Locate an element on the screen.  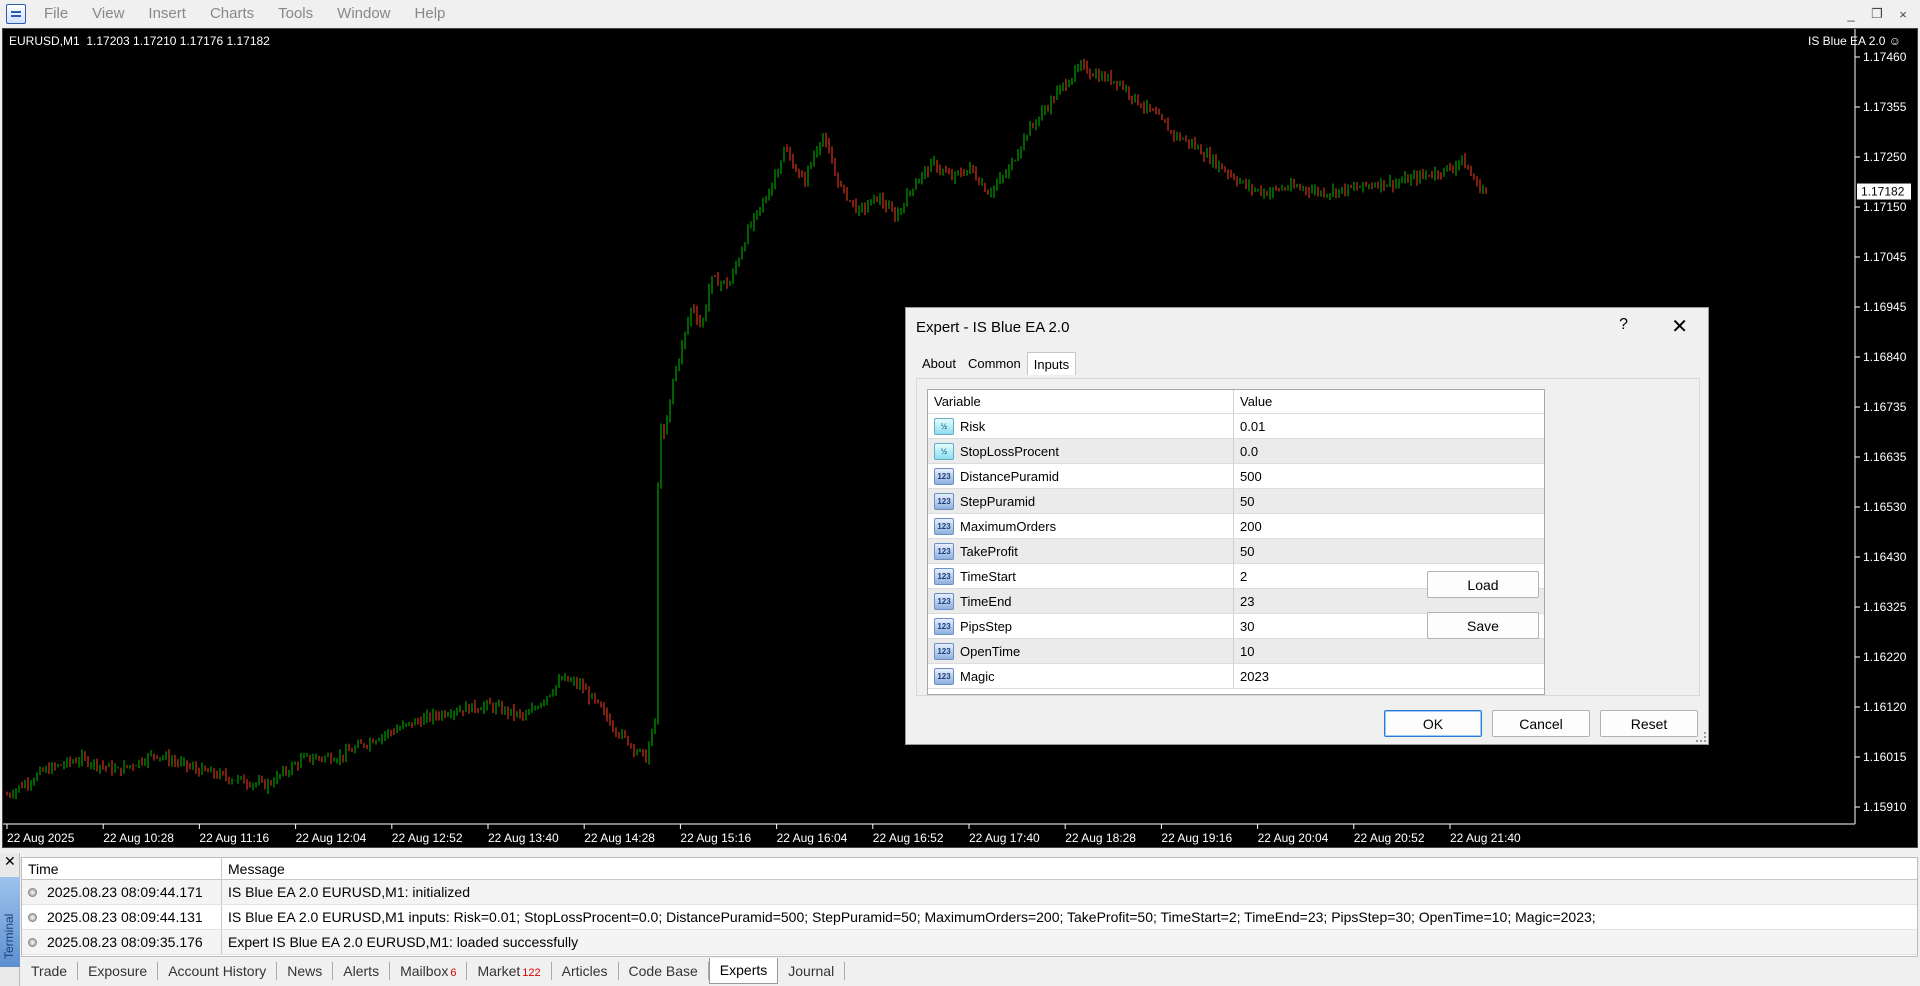
minimize-icon: _ is located at coordinates (1851, 14).